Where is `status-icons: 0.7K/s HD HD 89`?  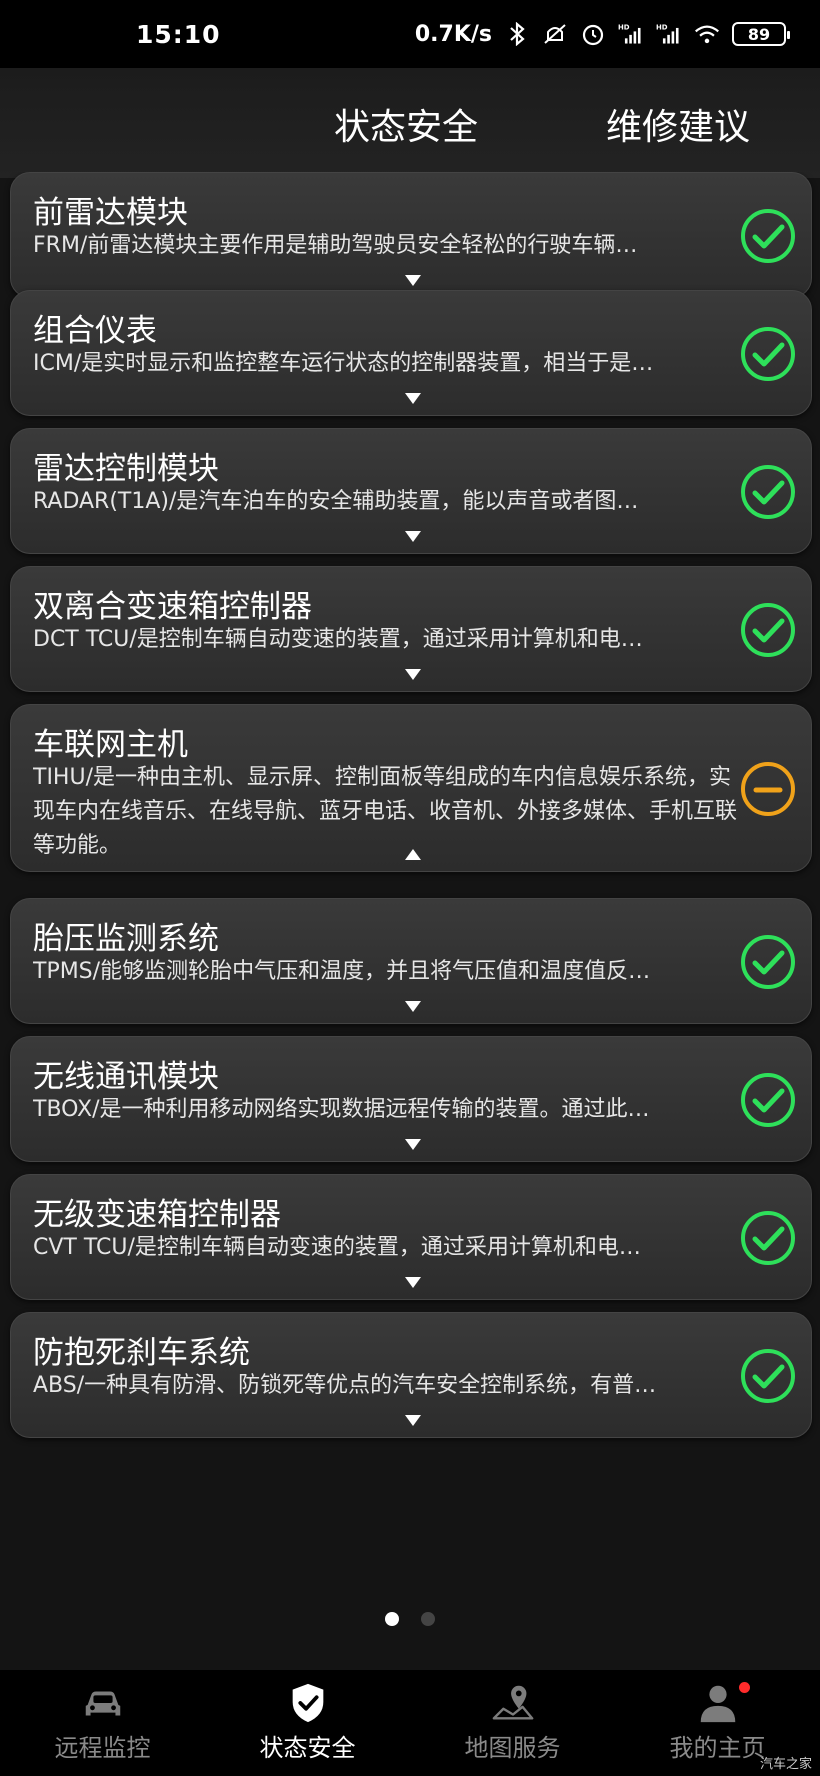 status-icons: 0.7K/s HD HD 89 is located at coordinates (602, 34).